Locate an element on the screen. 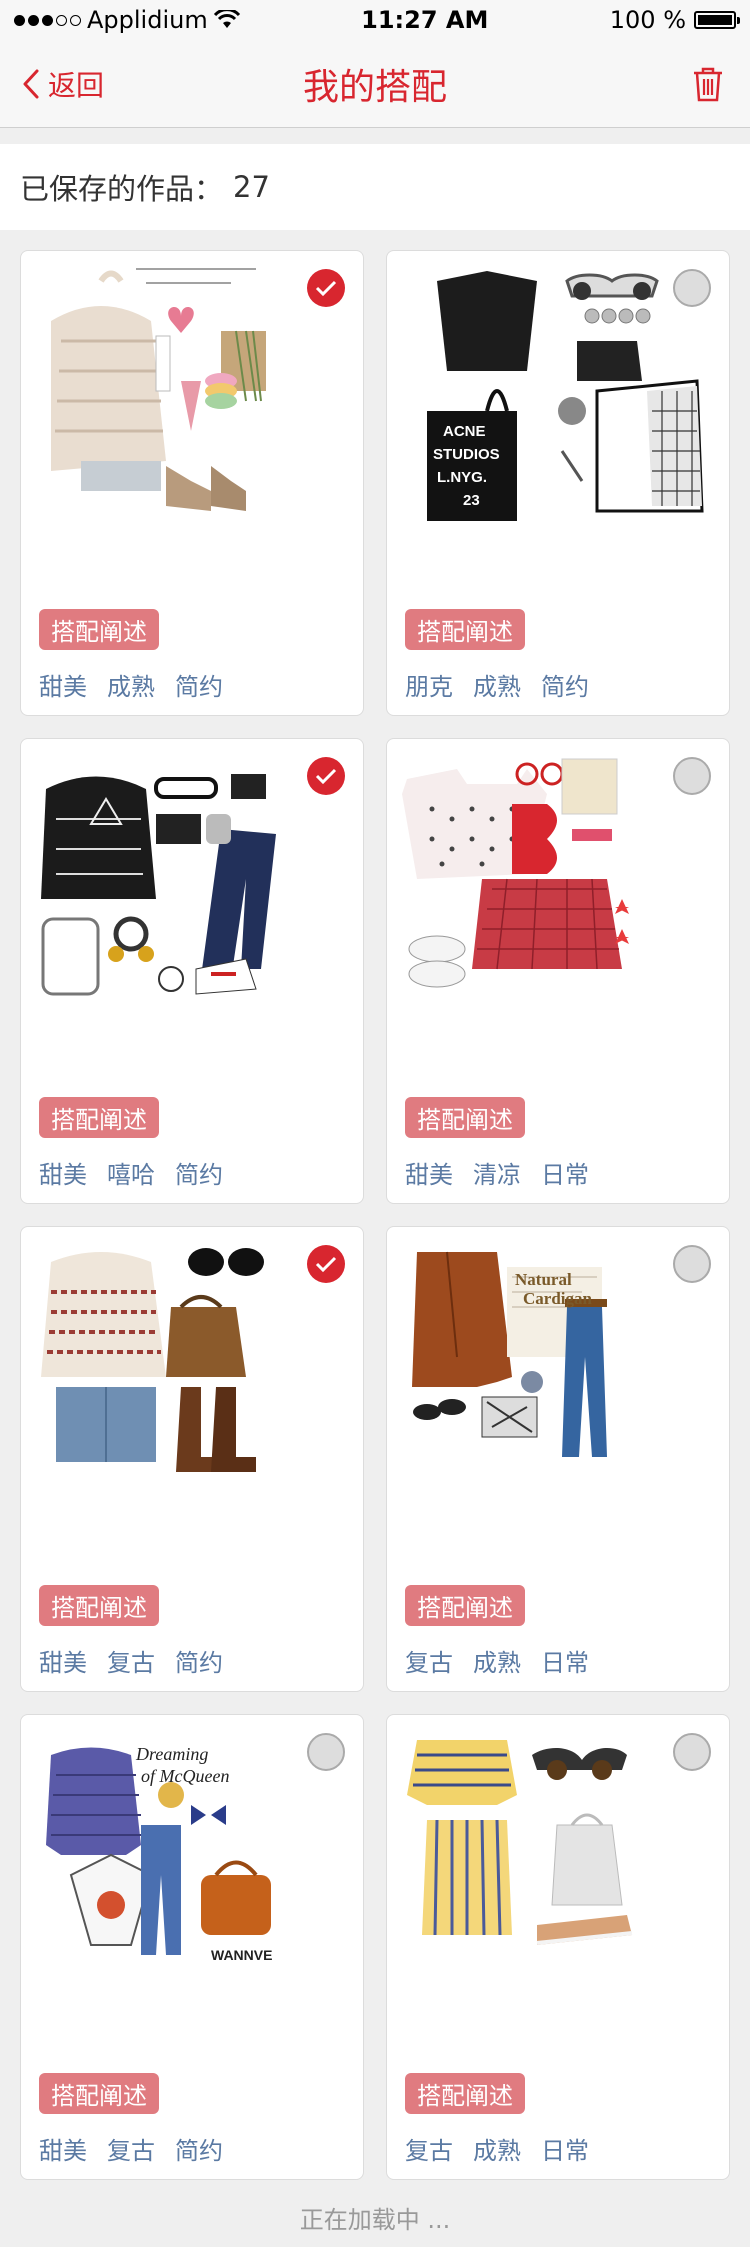 This screenshot has height=2247, width=750. outfit-tag: 清凉 is located at coordinates (497, 1172).